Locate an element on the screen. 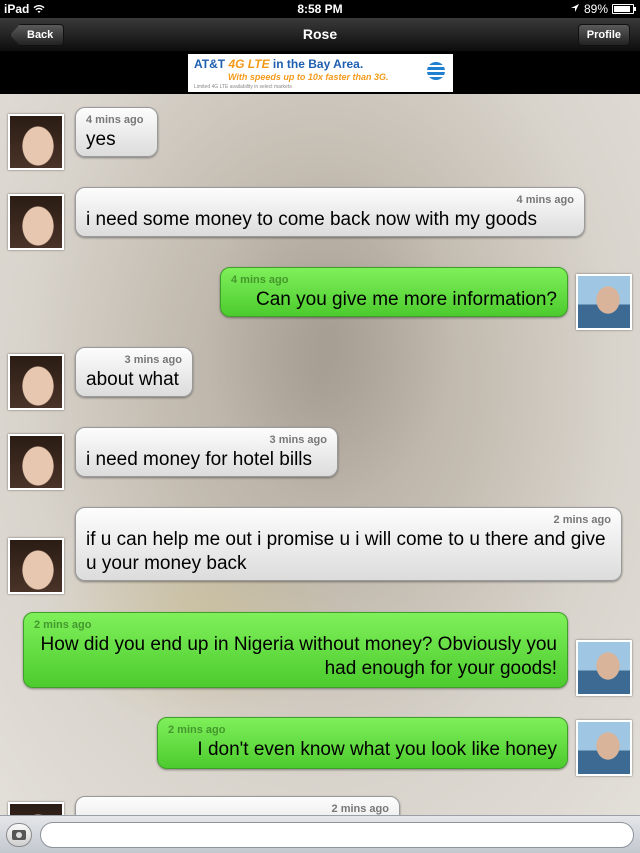 The height and width of the screenshot is (853, 640). message-text: about what is located at coordinates (132, 379).